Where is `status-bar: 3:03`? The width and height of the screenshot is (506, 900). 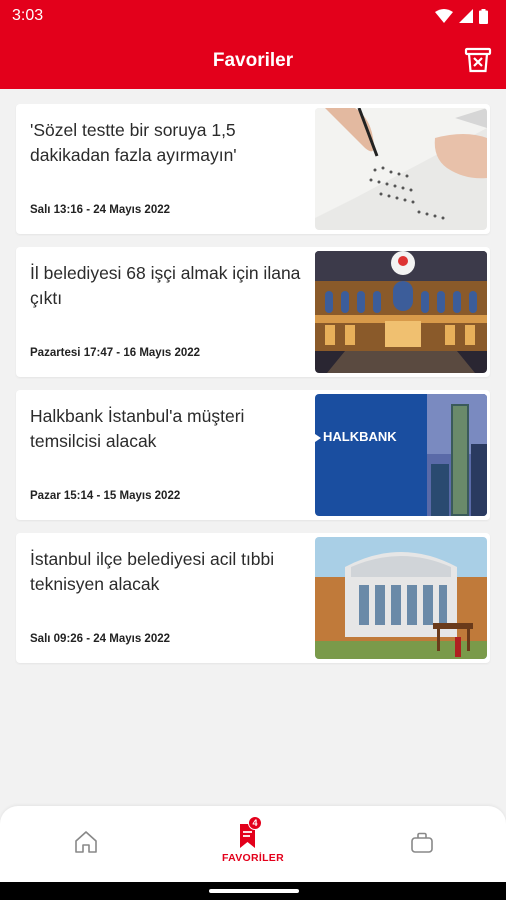 status-bar: 3:03 is located at coordinates (253, 16).